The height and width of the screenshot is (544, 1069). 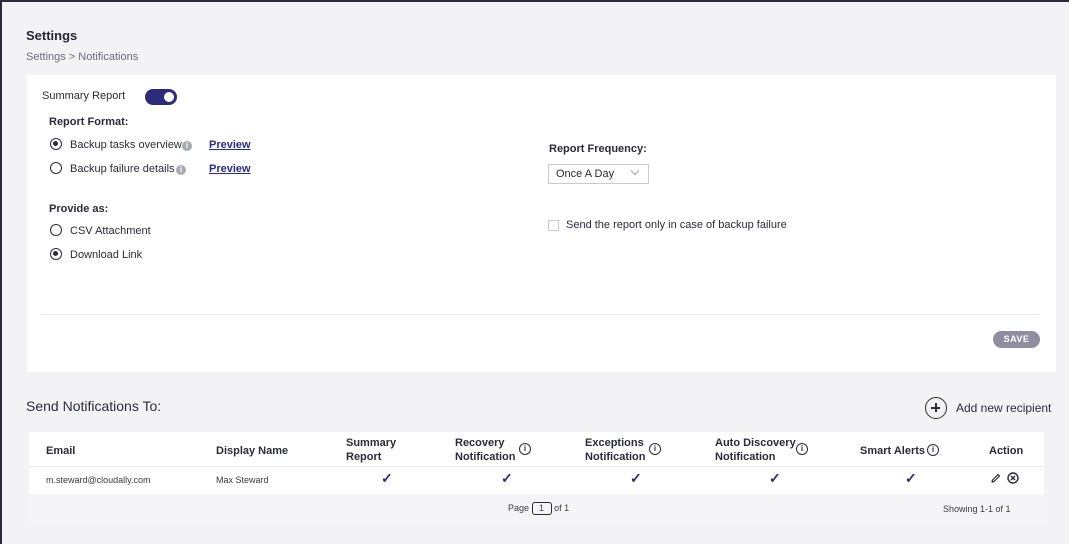 What do you see at coordinates (371, 450) in the screenshot?
I see `column-header-summary: Summary Report` at bounding box center [371, 450].